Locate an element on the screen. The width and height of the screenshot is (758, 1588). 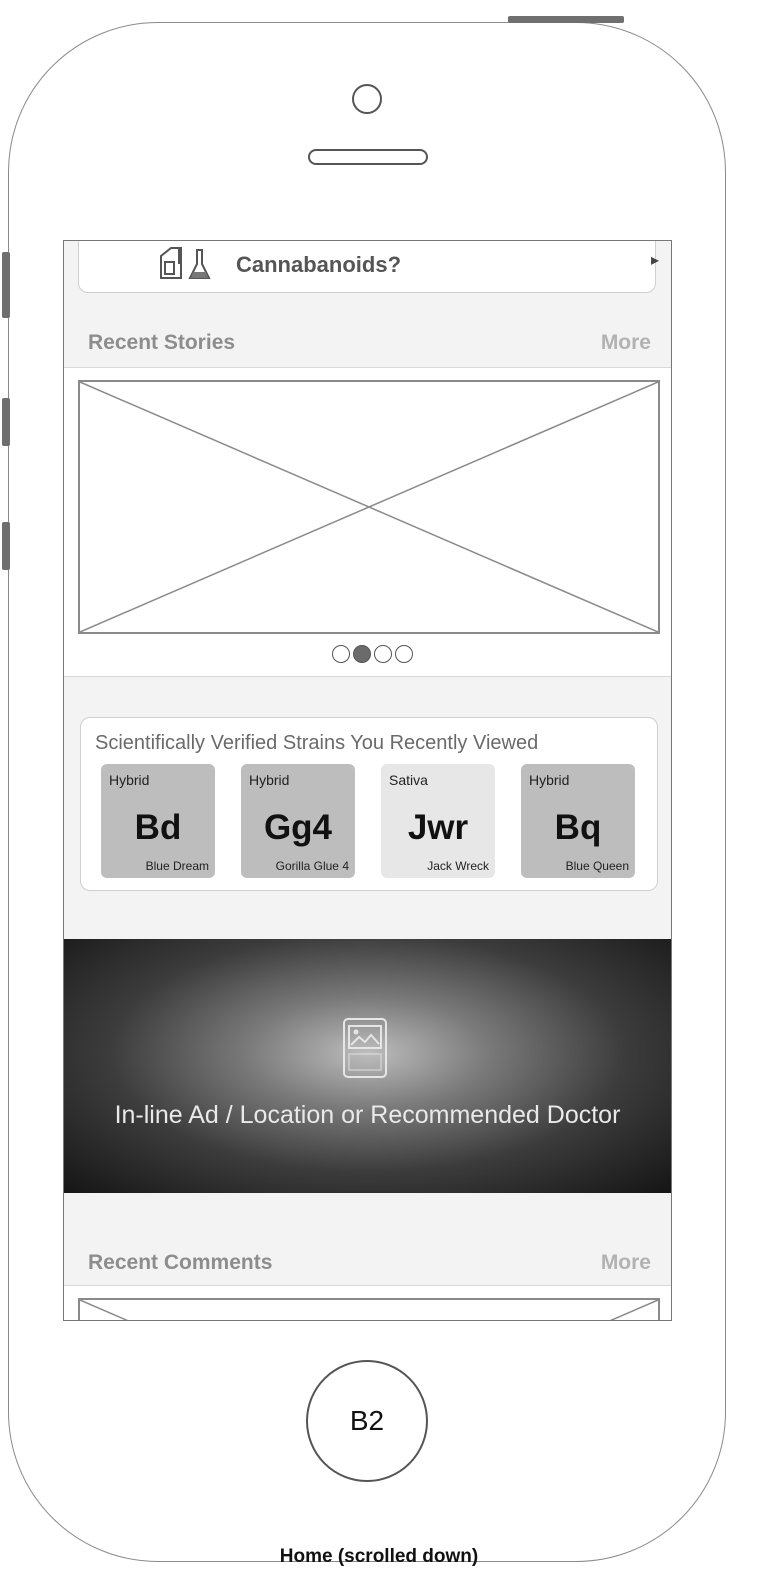
strain-tile: Hybrid Bd Blue Dream is located at coordinates (158, 821).